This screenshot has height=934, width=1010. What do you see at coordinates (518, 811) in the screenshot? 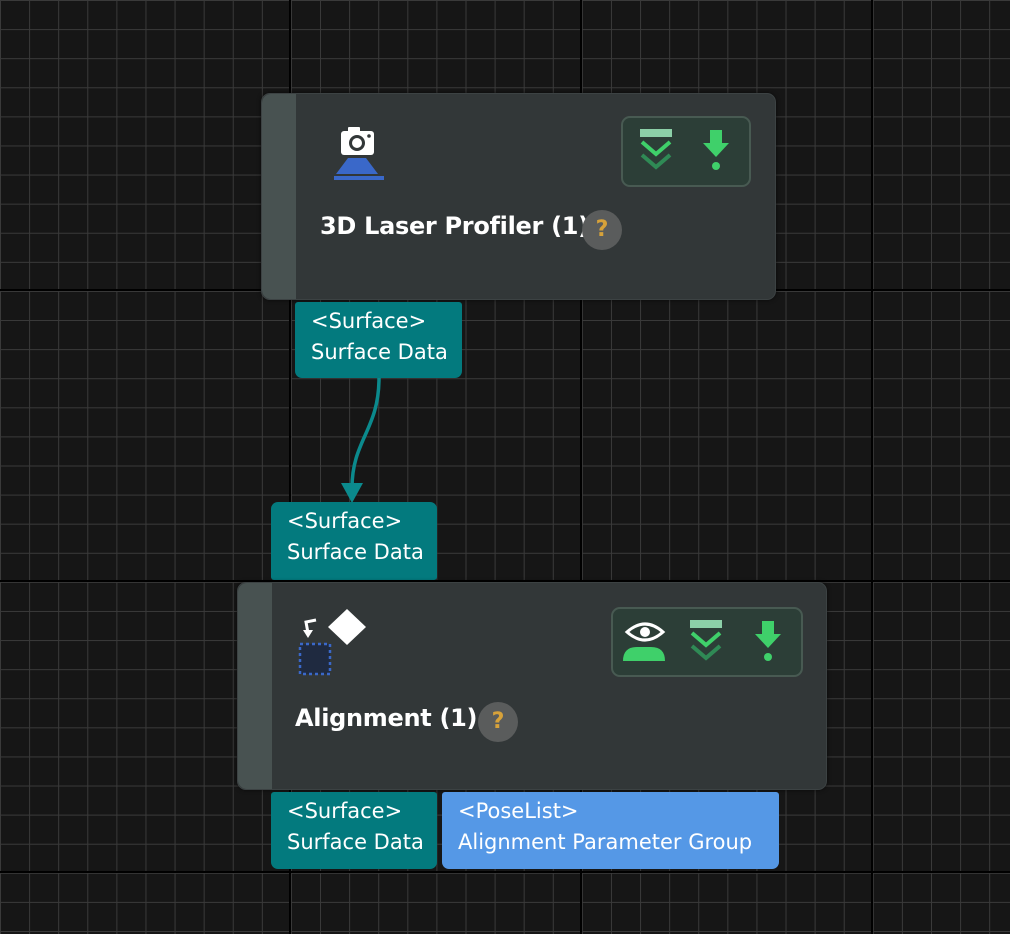
I see `port-type: <PoseList>` at bounding box center [518, 811].